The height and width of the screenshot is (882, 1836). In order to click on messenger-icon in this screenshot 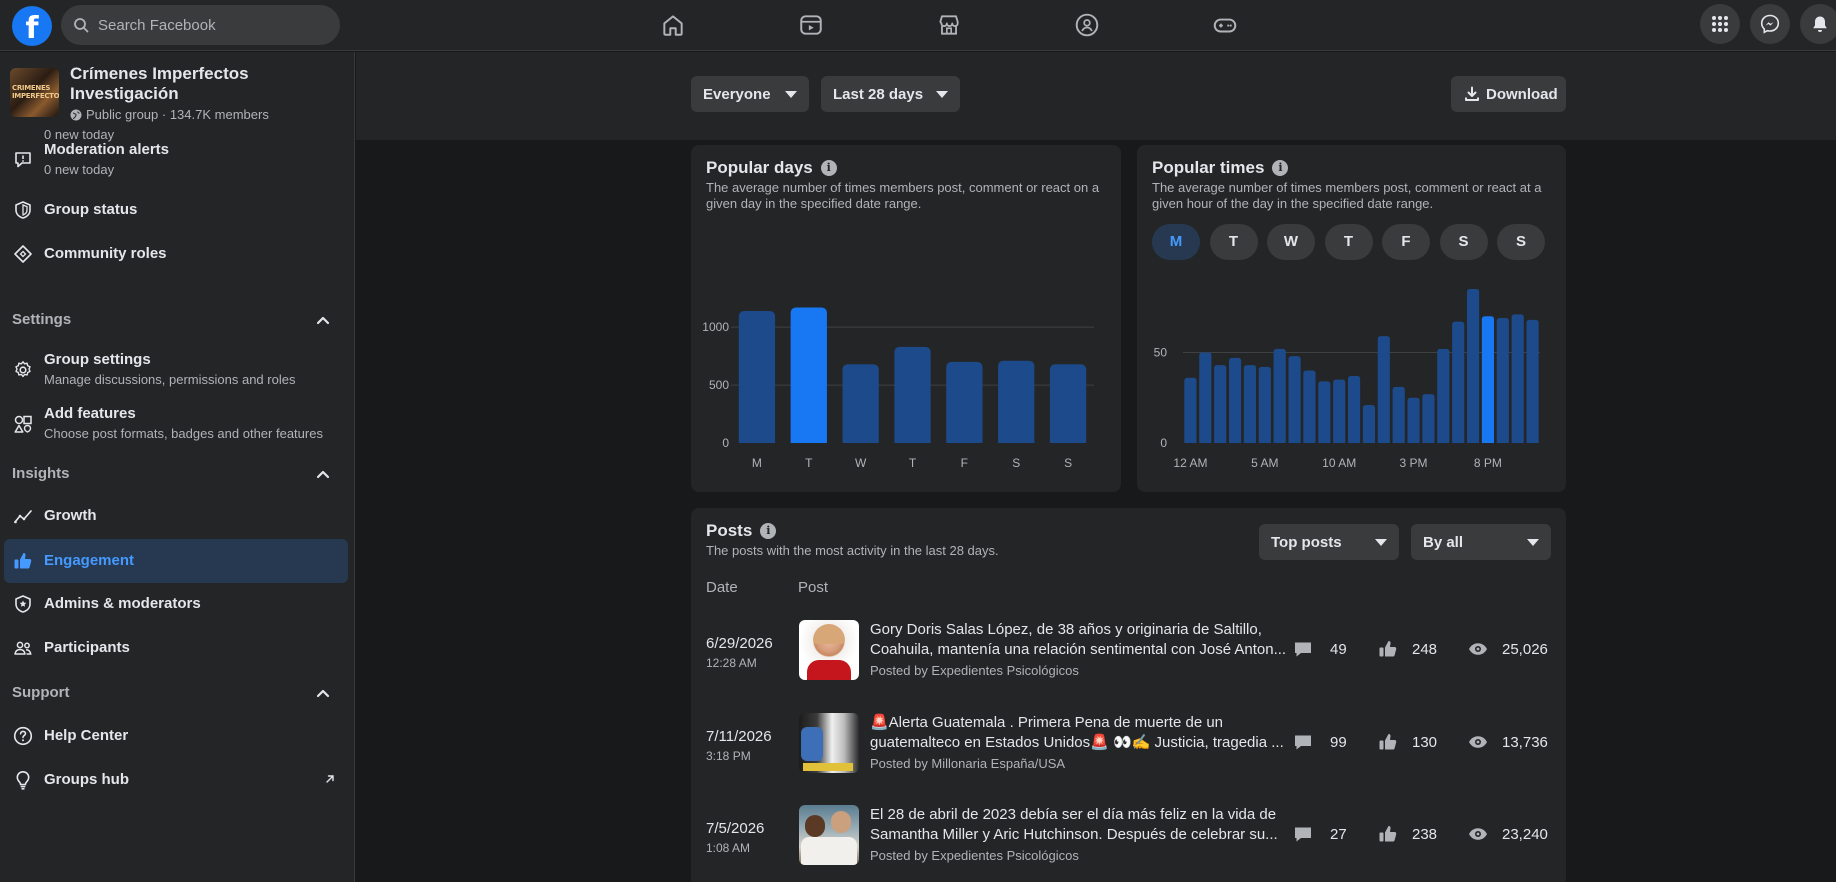, I will do `click(1770, 24)`.